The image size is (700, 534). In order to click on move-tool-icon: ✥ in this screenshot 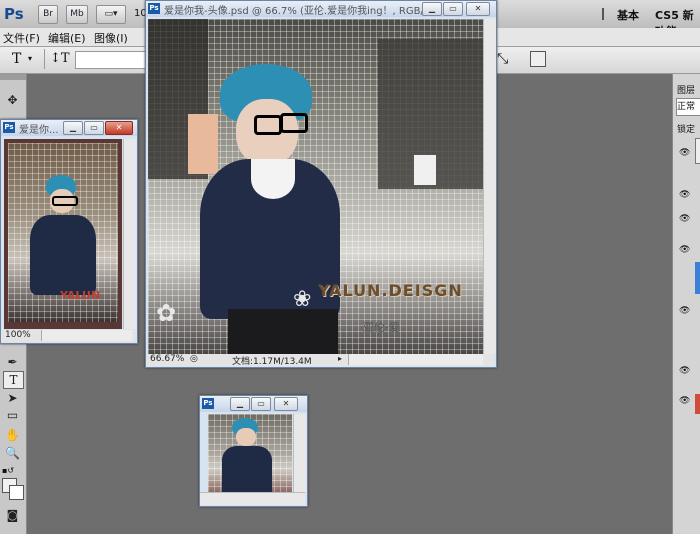, I will do `click(12, 100)`.